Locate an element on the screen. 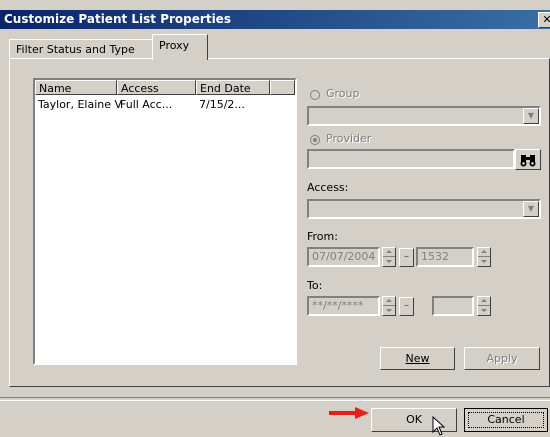 The width and height of the screenshot is (550, 437). apply-button-label: Apply is located at coordinates (502, 358).